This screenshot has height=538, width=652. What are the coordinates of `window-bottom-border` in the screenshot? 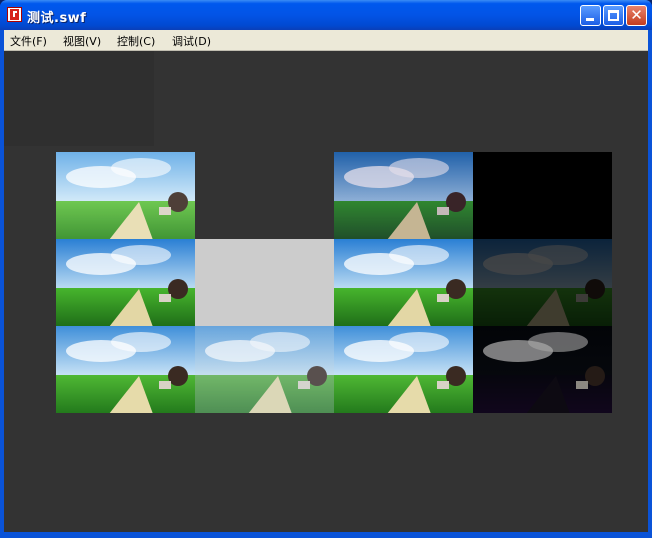 It's located at (326, 535).